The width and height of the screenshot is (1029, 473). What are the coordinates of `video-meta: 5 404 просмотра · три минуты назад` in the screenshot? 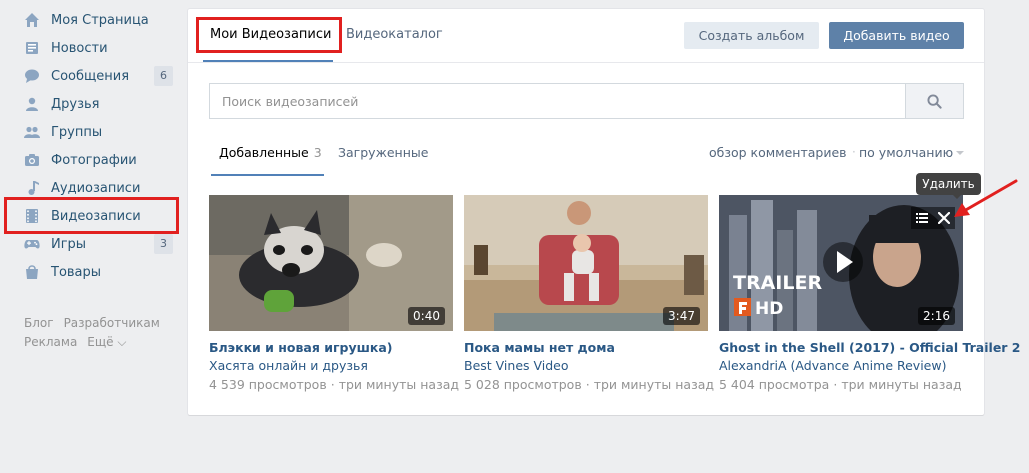 It's located at (840, 384).